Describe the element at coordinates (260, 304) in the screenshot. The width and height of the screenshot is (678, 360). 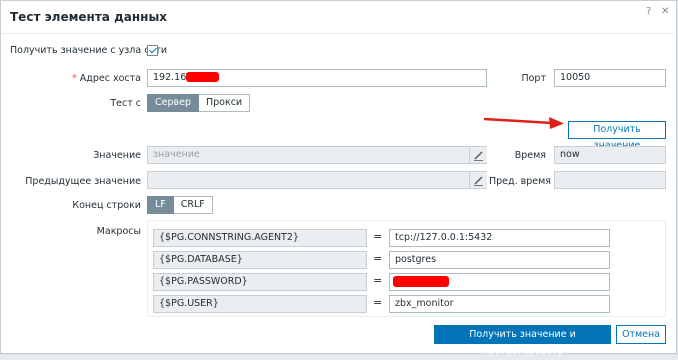
I see `macro-name-field: {$PG.USER}` at that location.